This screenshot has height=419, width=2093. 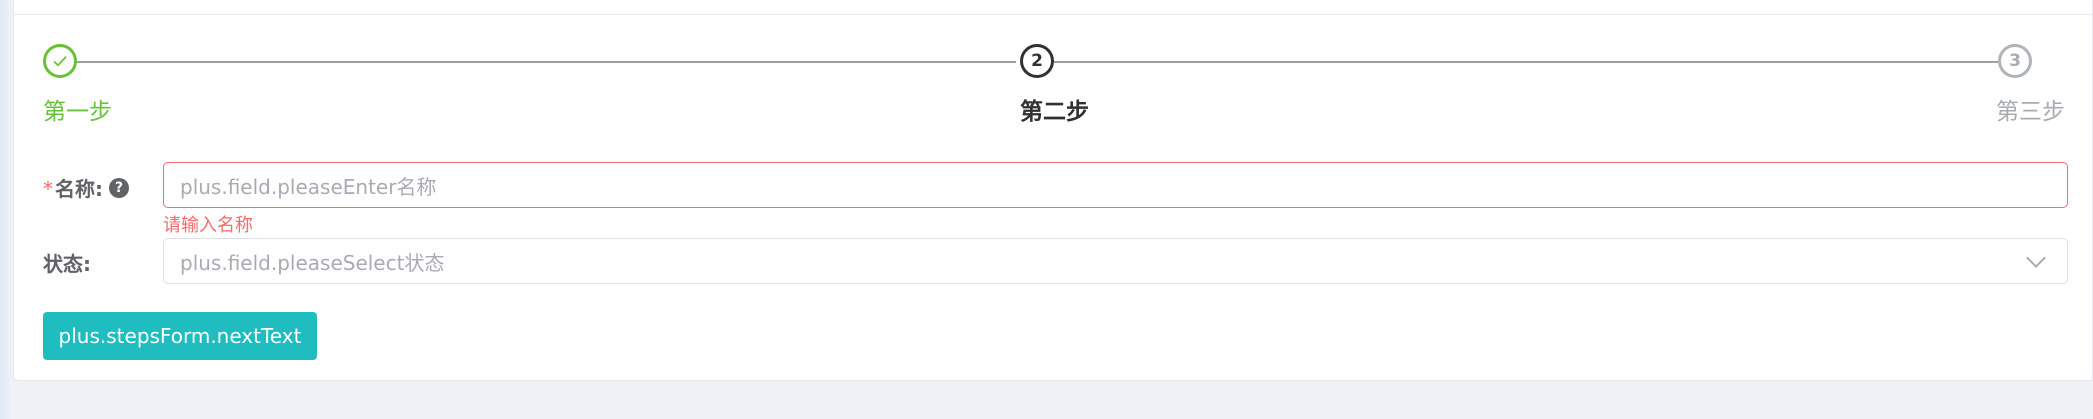 I want to click on step-2-number: 2, so click(x=1037, y=61).